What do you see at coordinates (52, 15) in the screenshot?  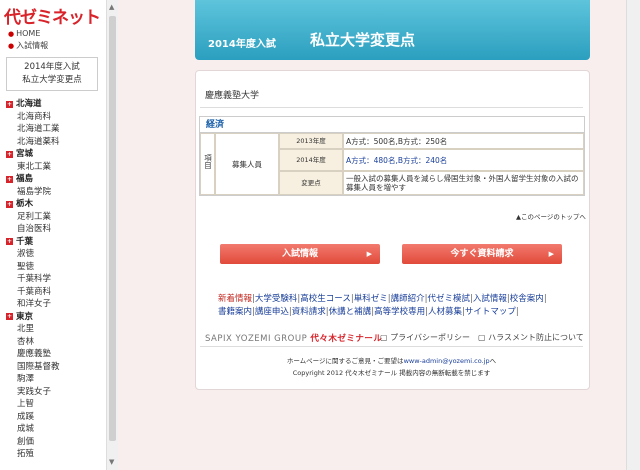 I see `site-logo: 代ゼミネット` at bounding box center [52, 15].